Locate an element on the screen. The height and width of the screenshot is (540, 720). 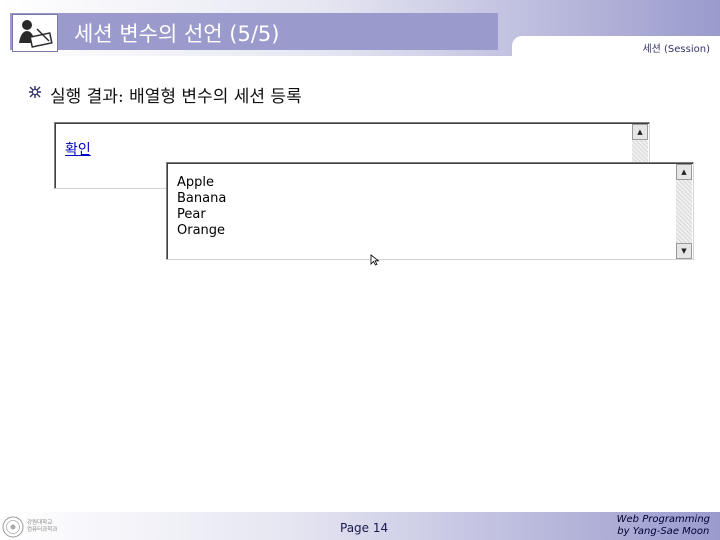
confirm-link: 확인 is located at coordinates (78, 149).